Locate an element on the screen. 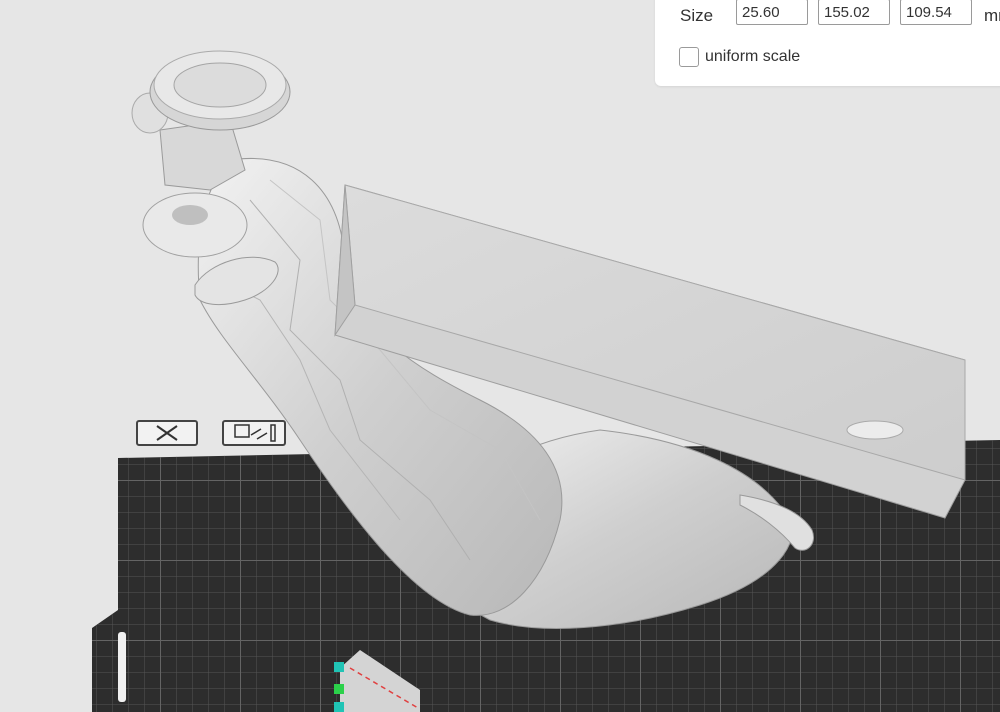 This screenshot has width=1000, height=712. close-icon is located at coordinates (167, 433).